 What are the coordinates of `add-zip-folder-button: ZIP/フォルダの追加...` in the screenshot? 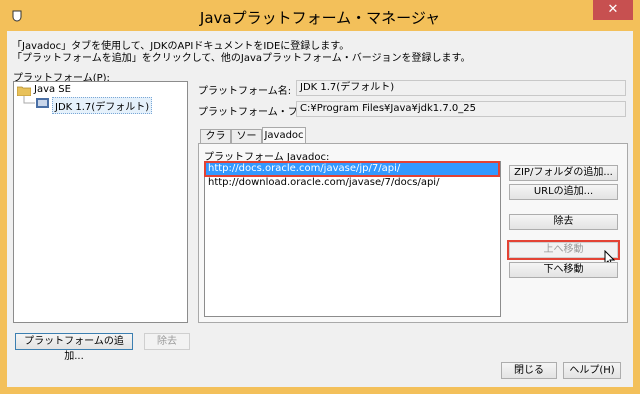 It's located at (563, 173).